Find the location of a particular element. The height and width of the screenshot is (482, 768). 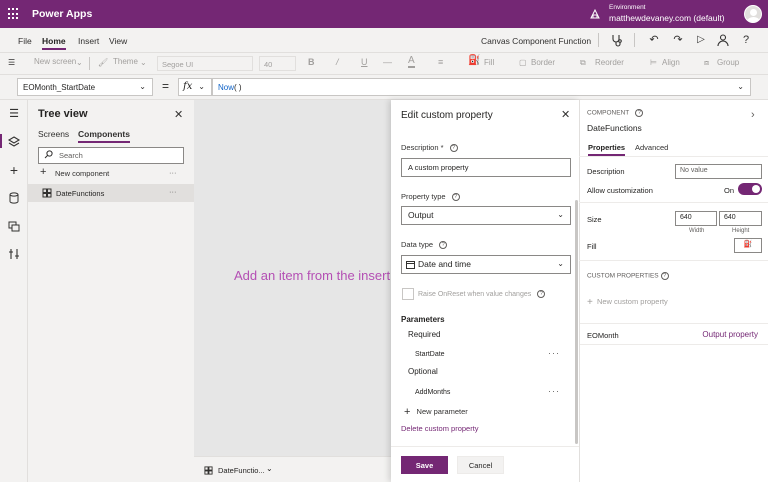

panel-scrollbar is located at coordinates (576, 322).